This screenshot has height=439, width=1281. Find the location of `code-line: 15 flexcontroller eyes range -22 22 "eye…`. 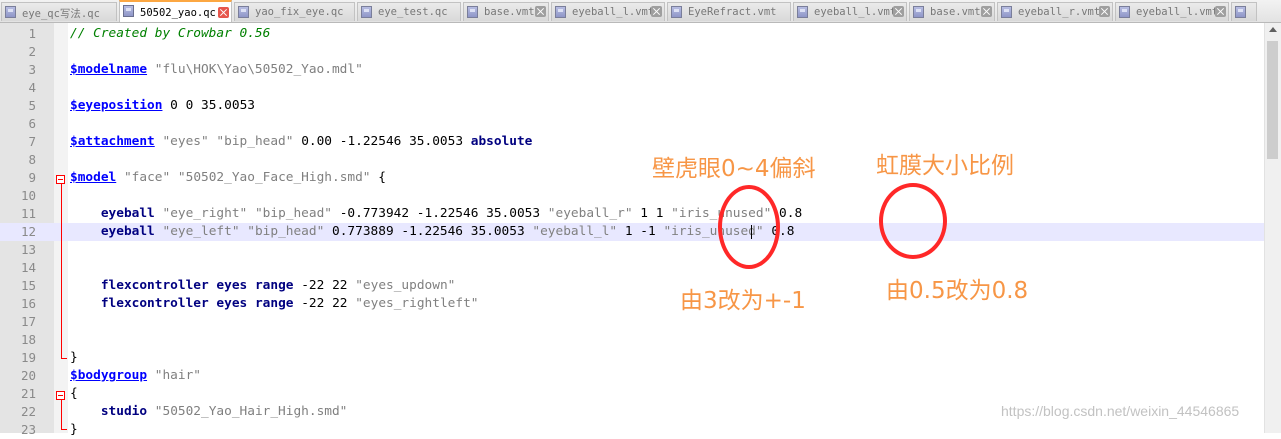

code-line: 15 flexcontroller eyes range -22 22 "eye… is located at coordinates (632, 286).